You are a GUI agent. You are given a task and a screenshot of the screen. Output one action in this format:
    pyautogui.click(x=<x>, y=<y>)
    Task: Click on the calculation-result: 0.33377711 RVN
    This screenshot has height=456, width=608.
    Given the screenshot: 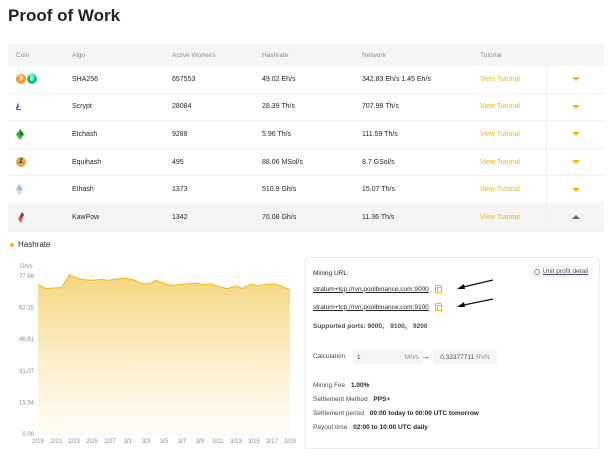 What is the action you would take?
    pyautogui.click(x=465, y=357)
    